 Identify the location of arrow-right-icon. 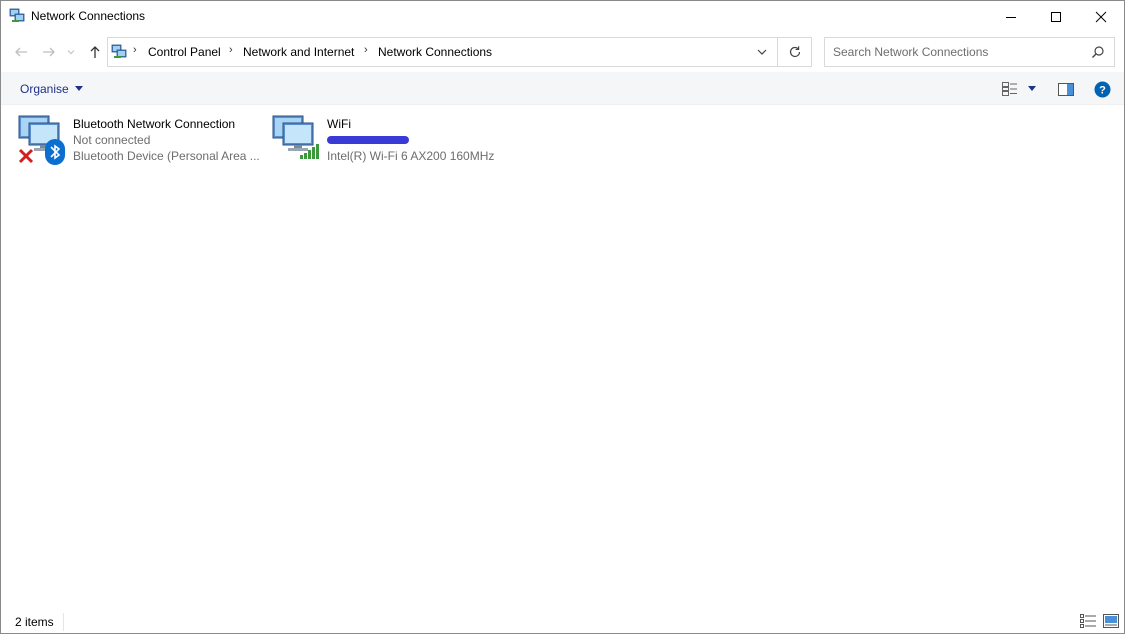
(49, 52).